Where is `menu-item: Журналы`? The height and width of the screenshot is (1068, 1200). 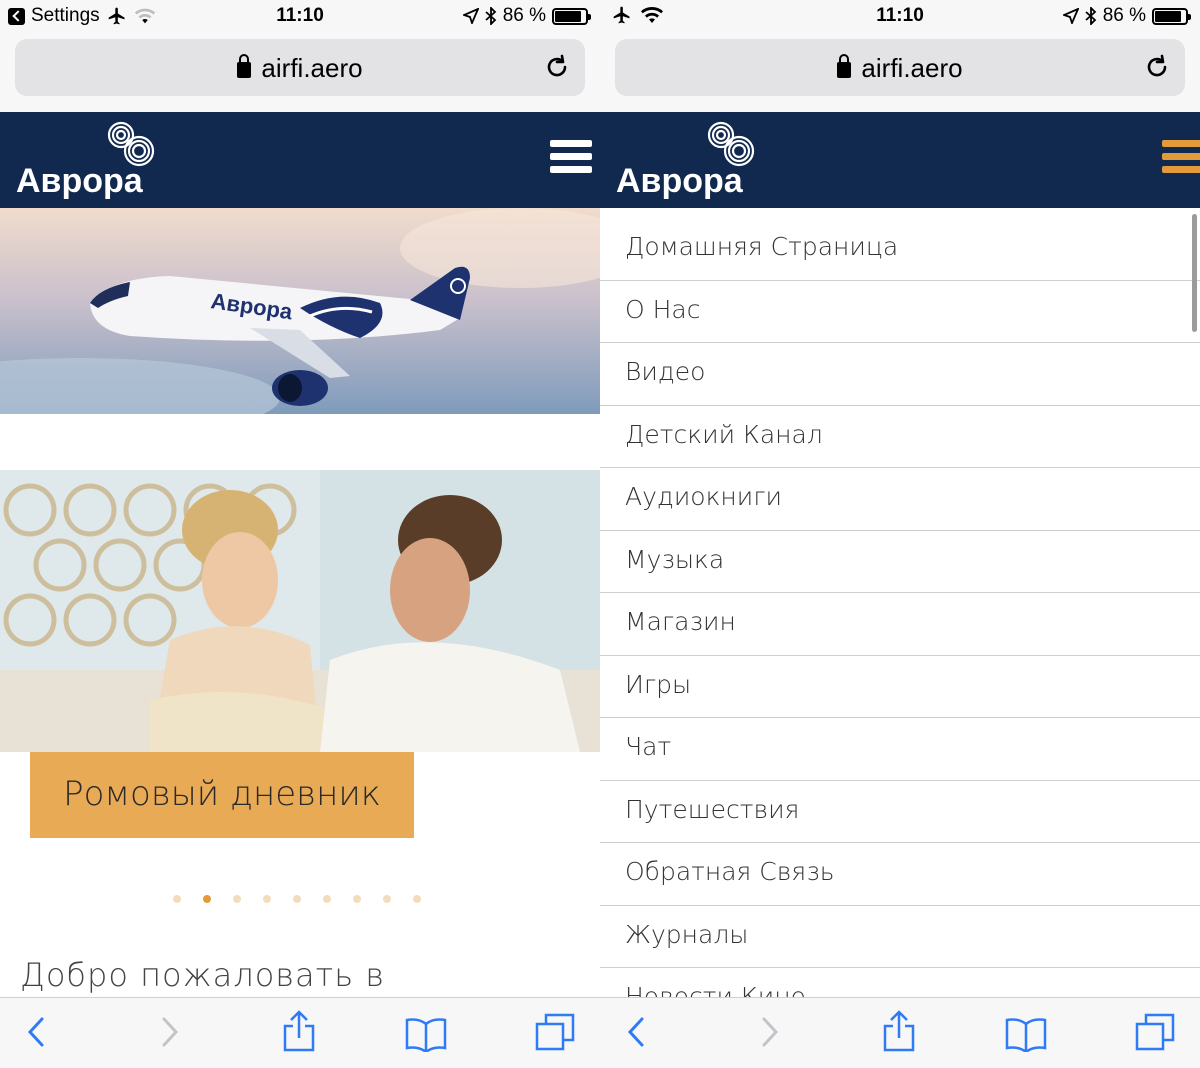 menu-item: Журналы is located at coordinates (900, 937).